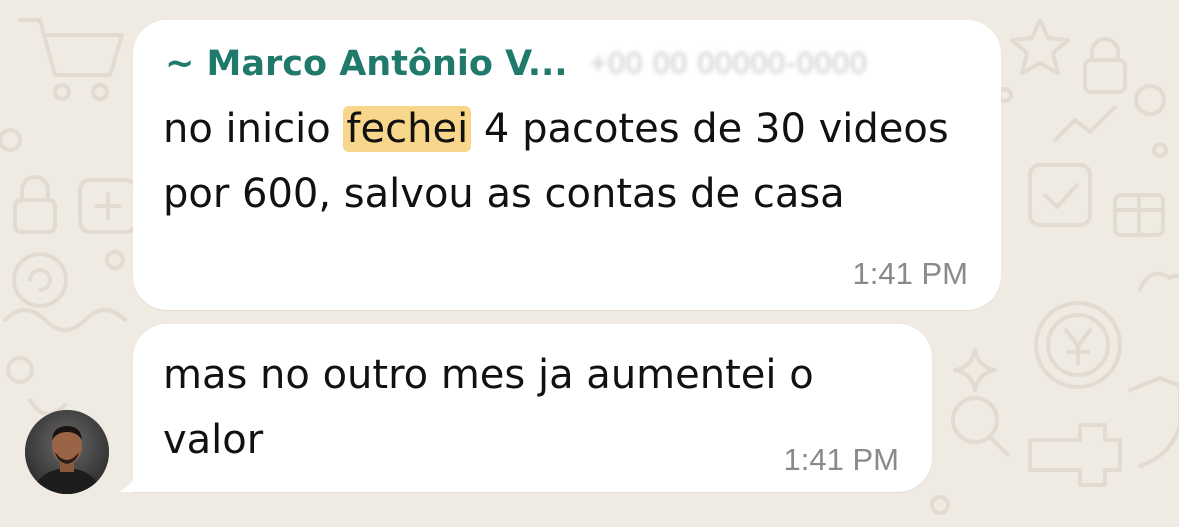  I want to click on wave-doodle-icon, so click(65, 362).